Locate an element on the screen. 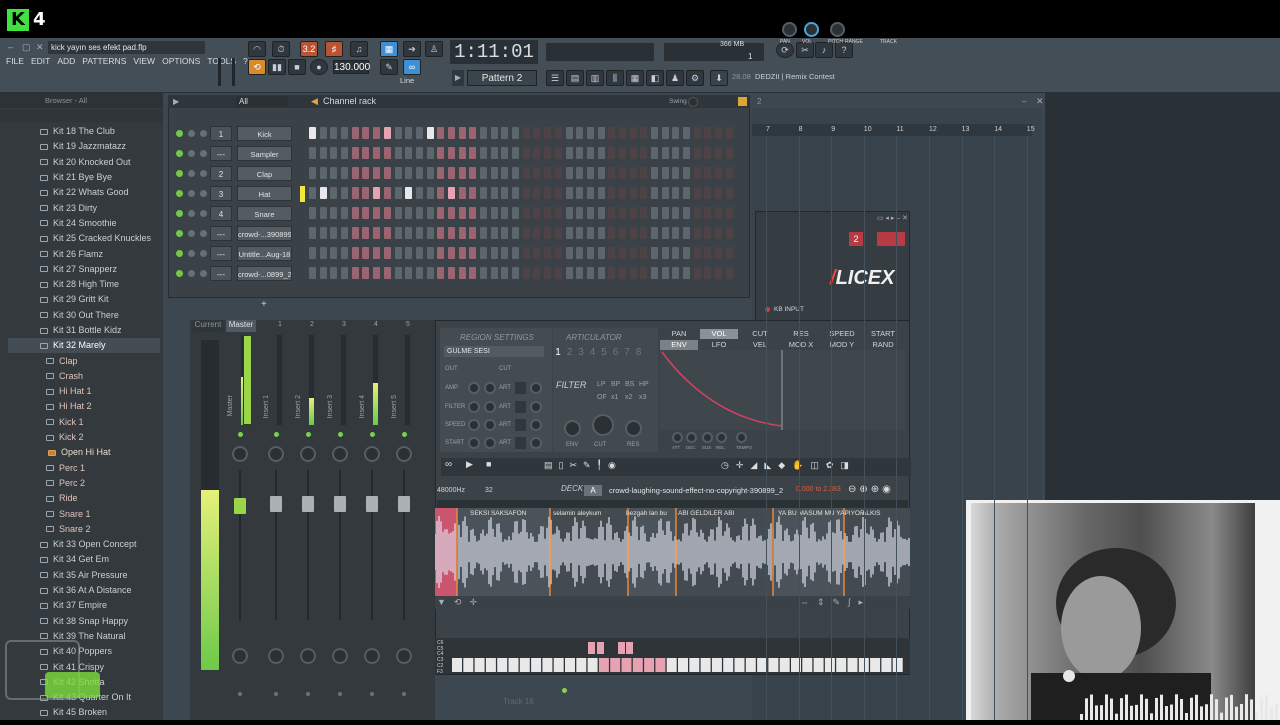 Image resolution: width=1280 pixels, height=725 pixels. filter-type-button: HP is located at coordinates (644, 384).